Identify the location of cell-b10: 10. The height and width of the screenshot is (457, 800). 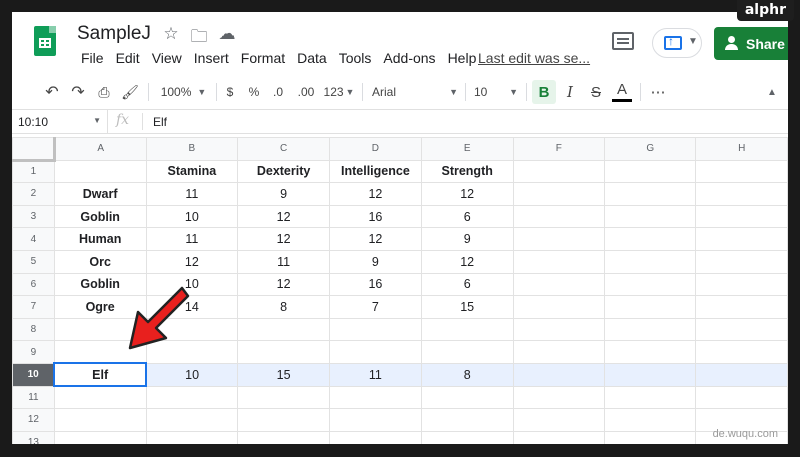
(192, 374).